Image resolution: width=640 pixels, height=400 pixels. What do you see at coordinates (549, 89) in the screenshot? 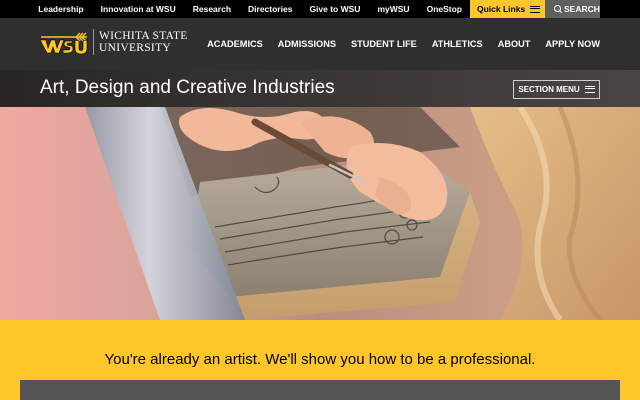
I see `section-menu-label: SECTION MENU` at bounding box center [549, 89].